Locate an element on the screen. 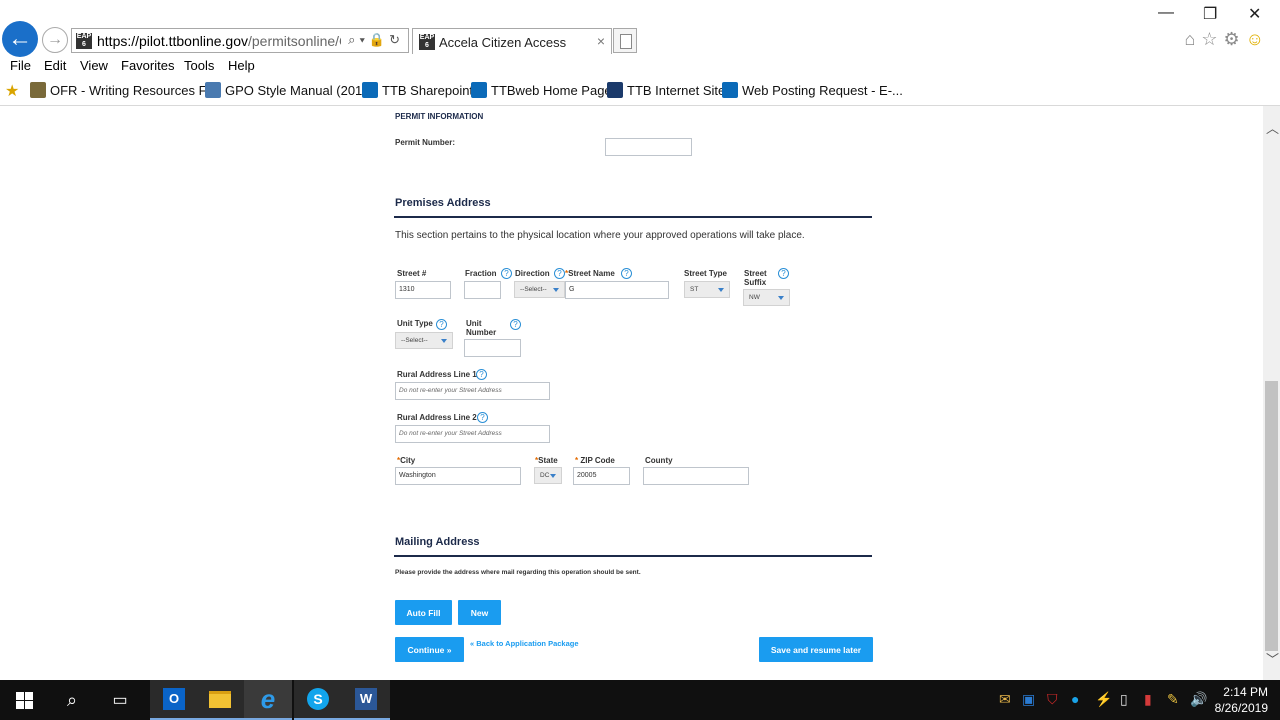 Image resolution: width=1280 pixels, height=720 pixels. gear-icon: ⚙ is located at coordinates (1234, 39).